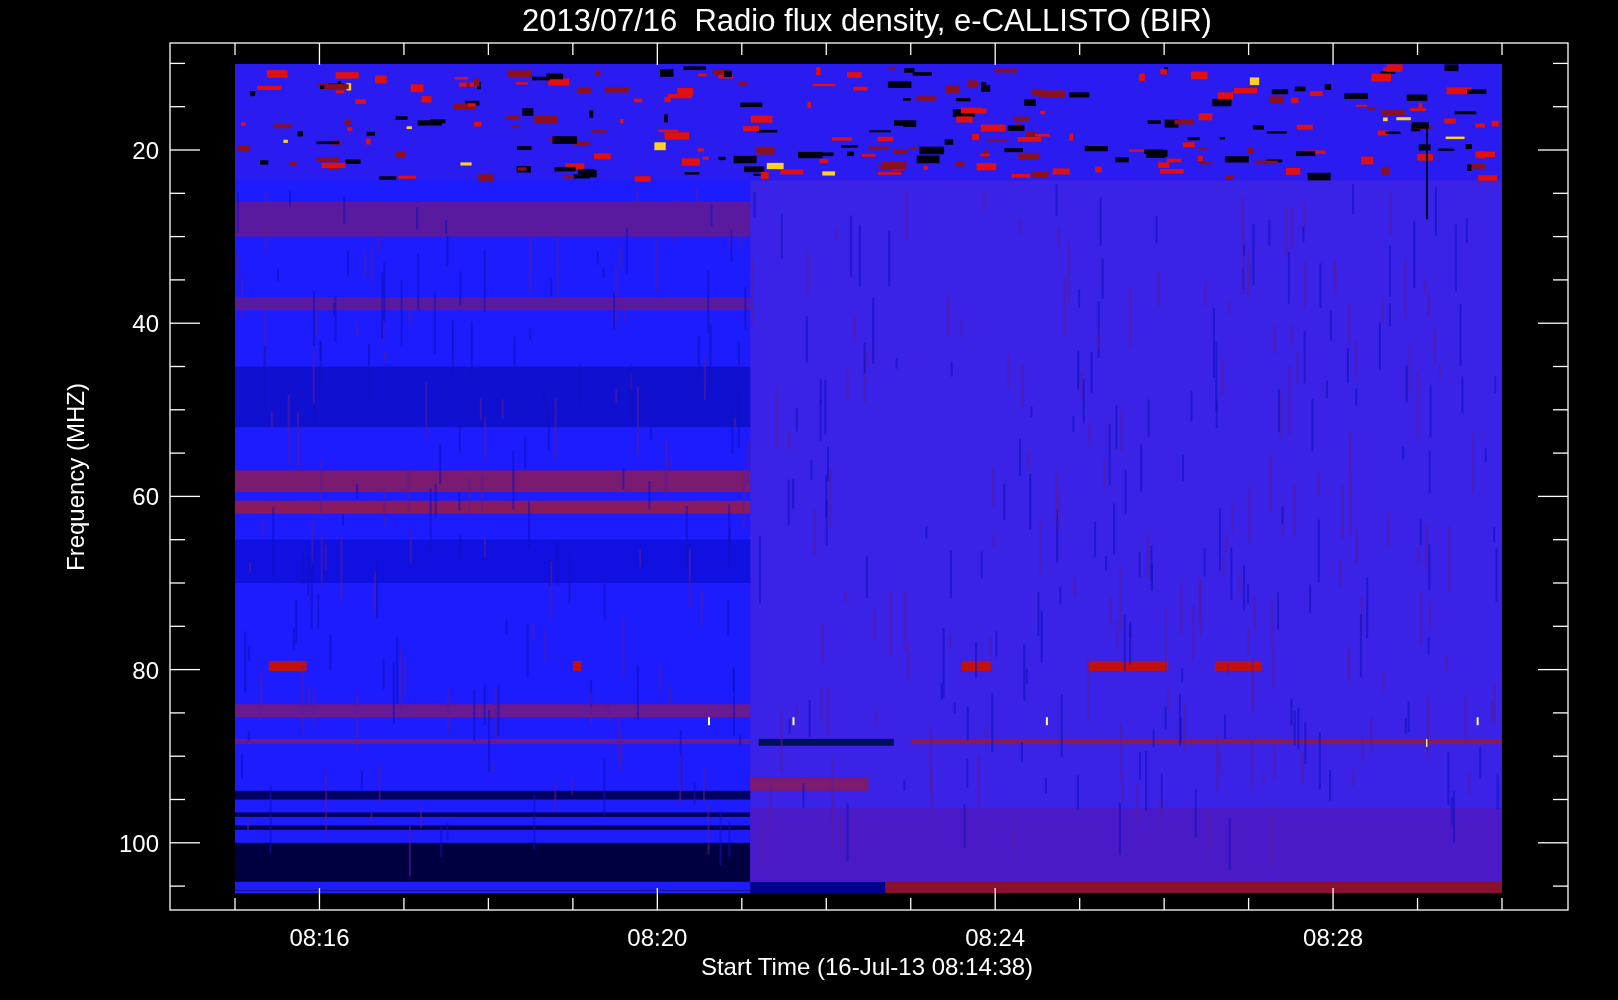 Image resolution: width=1618 pixels, height=1000 pixels. What do you see at coordinates (1333, 937) in the screenshot?
I see `x-tick-label: 08:28` at bounding box center [1333, 937].